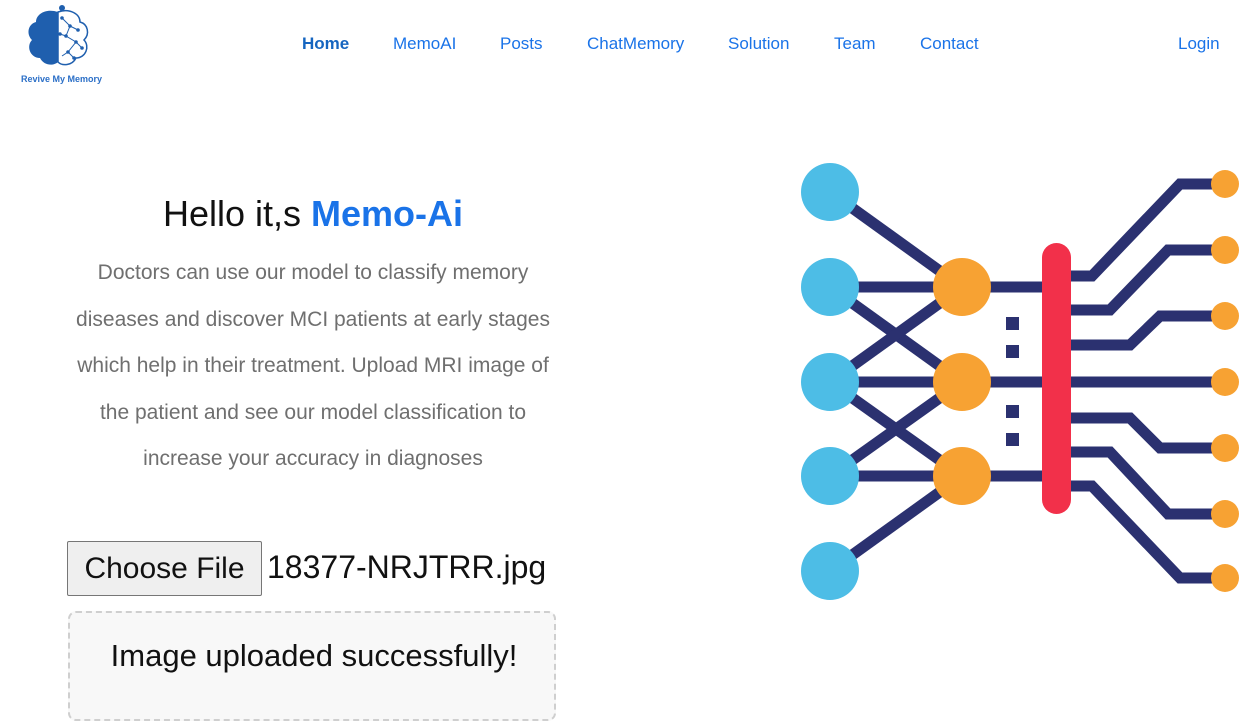  Describe the element at coordinates (314, 655) in the screenshot. I see `upload-status-text: Image uploaded successfully!` at that location.